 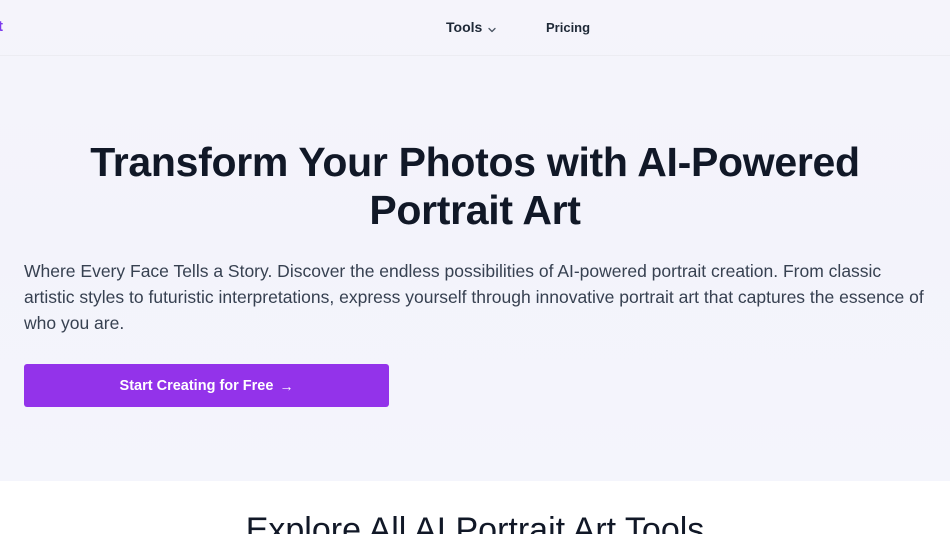 I want to click on start-creating-label: Start Creating for Free, so click(x=196, y=385).